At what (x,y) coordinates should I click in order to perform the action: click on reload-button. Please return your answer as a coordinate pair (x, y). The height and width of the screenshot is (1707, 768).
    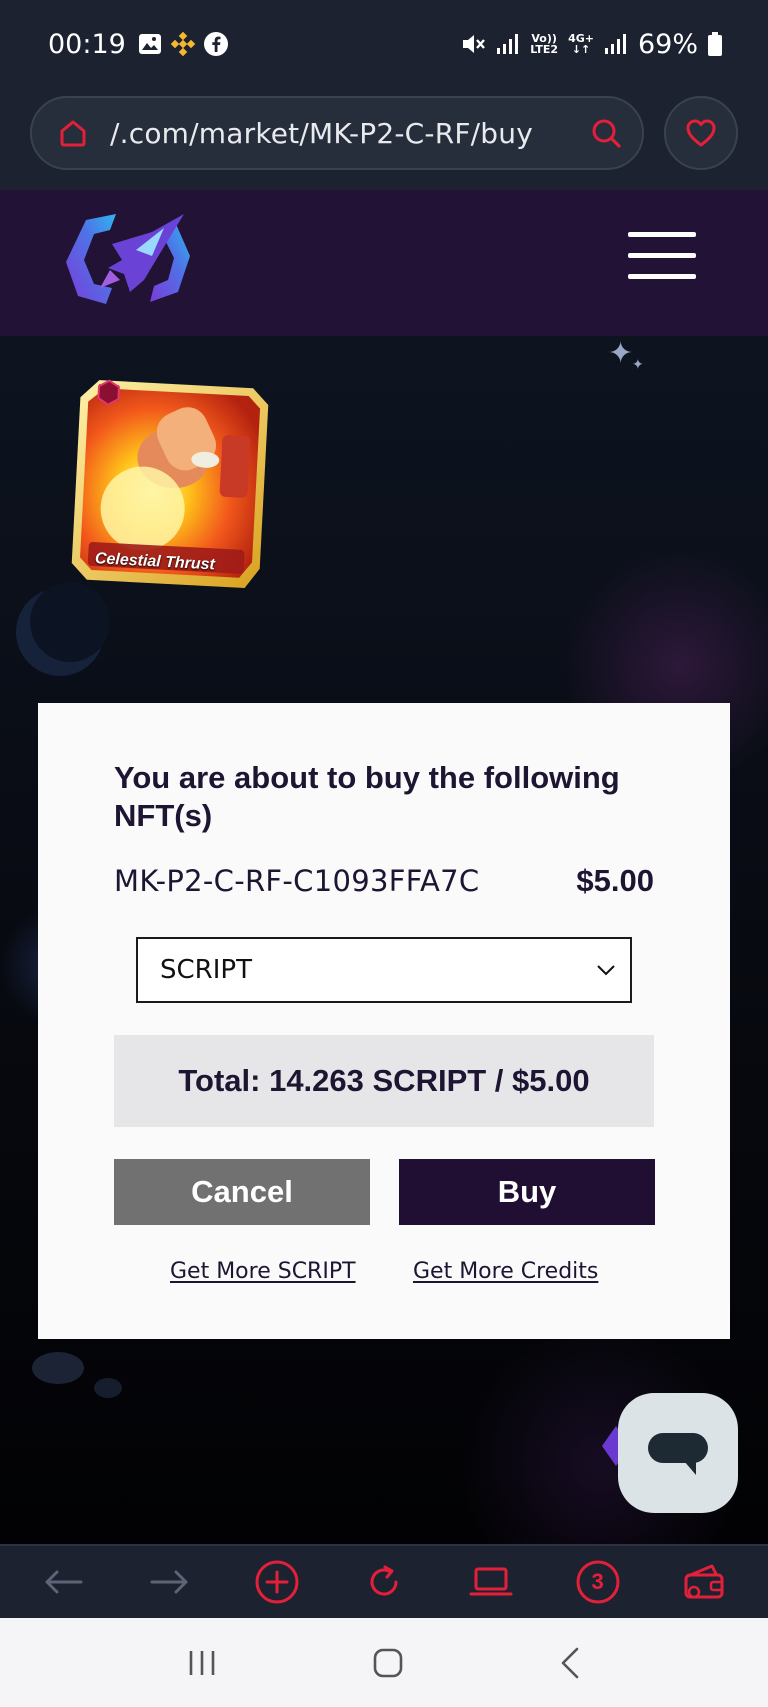
    Looking at the image, I should click on (384, 1582).